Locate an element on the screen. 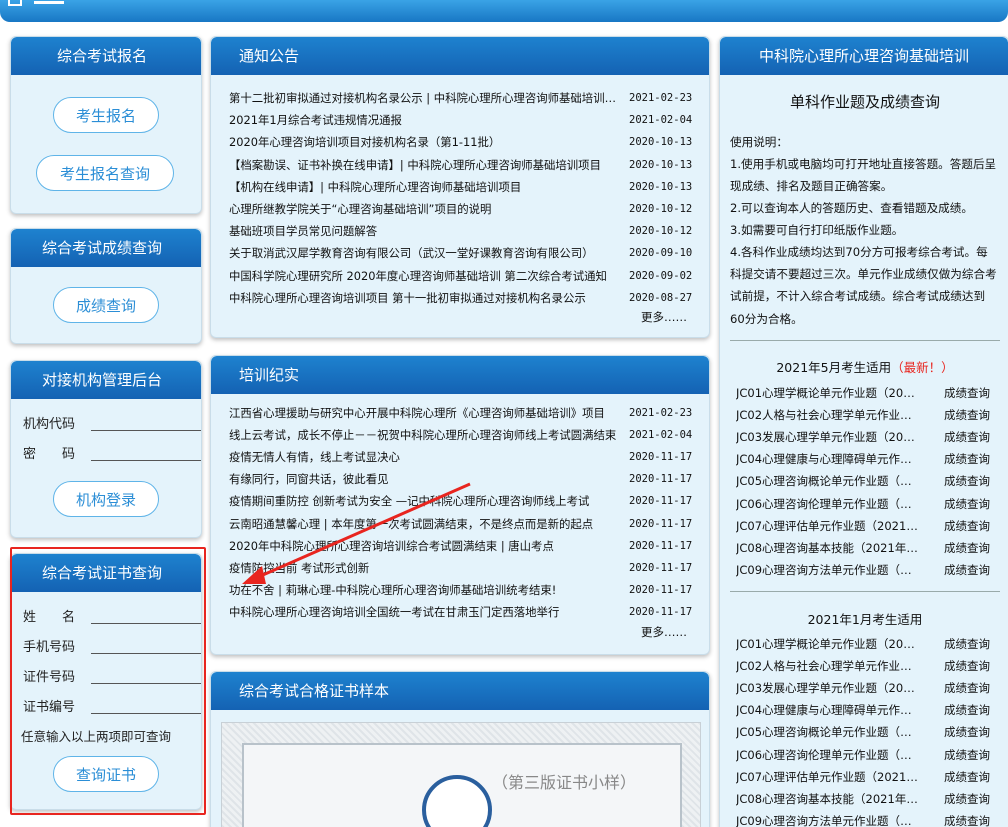 The image size is (1008, 827). news-item: 有缘同行，同窗共话，彼此看见 2020-11-17 is located at coordinates (460, 479).